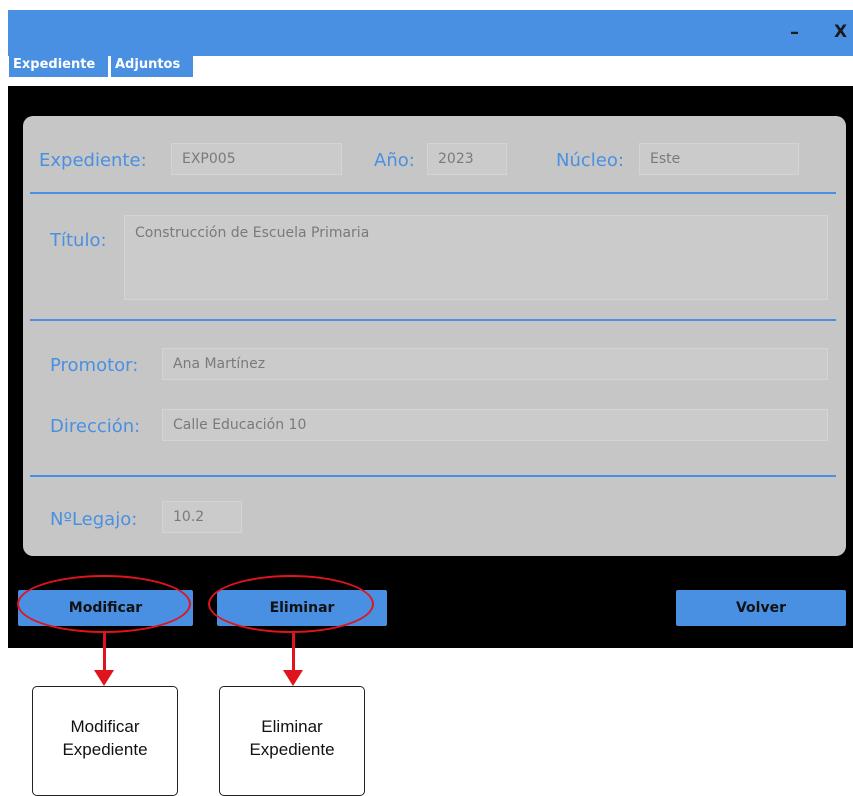 The image size is (853, 796). What do you see at coordinates (761, 608) in the screenshot?
I see `volver-button: Volver` at bounding box center [761, 608].